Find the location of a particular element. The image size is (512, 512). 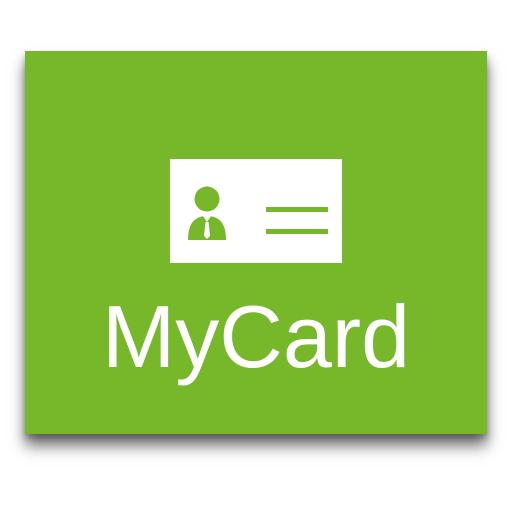

id-card-graphic is located at coordinates (258, 213).